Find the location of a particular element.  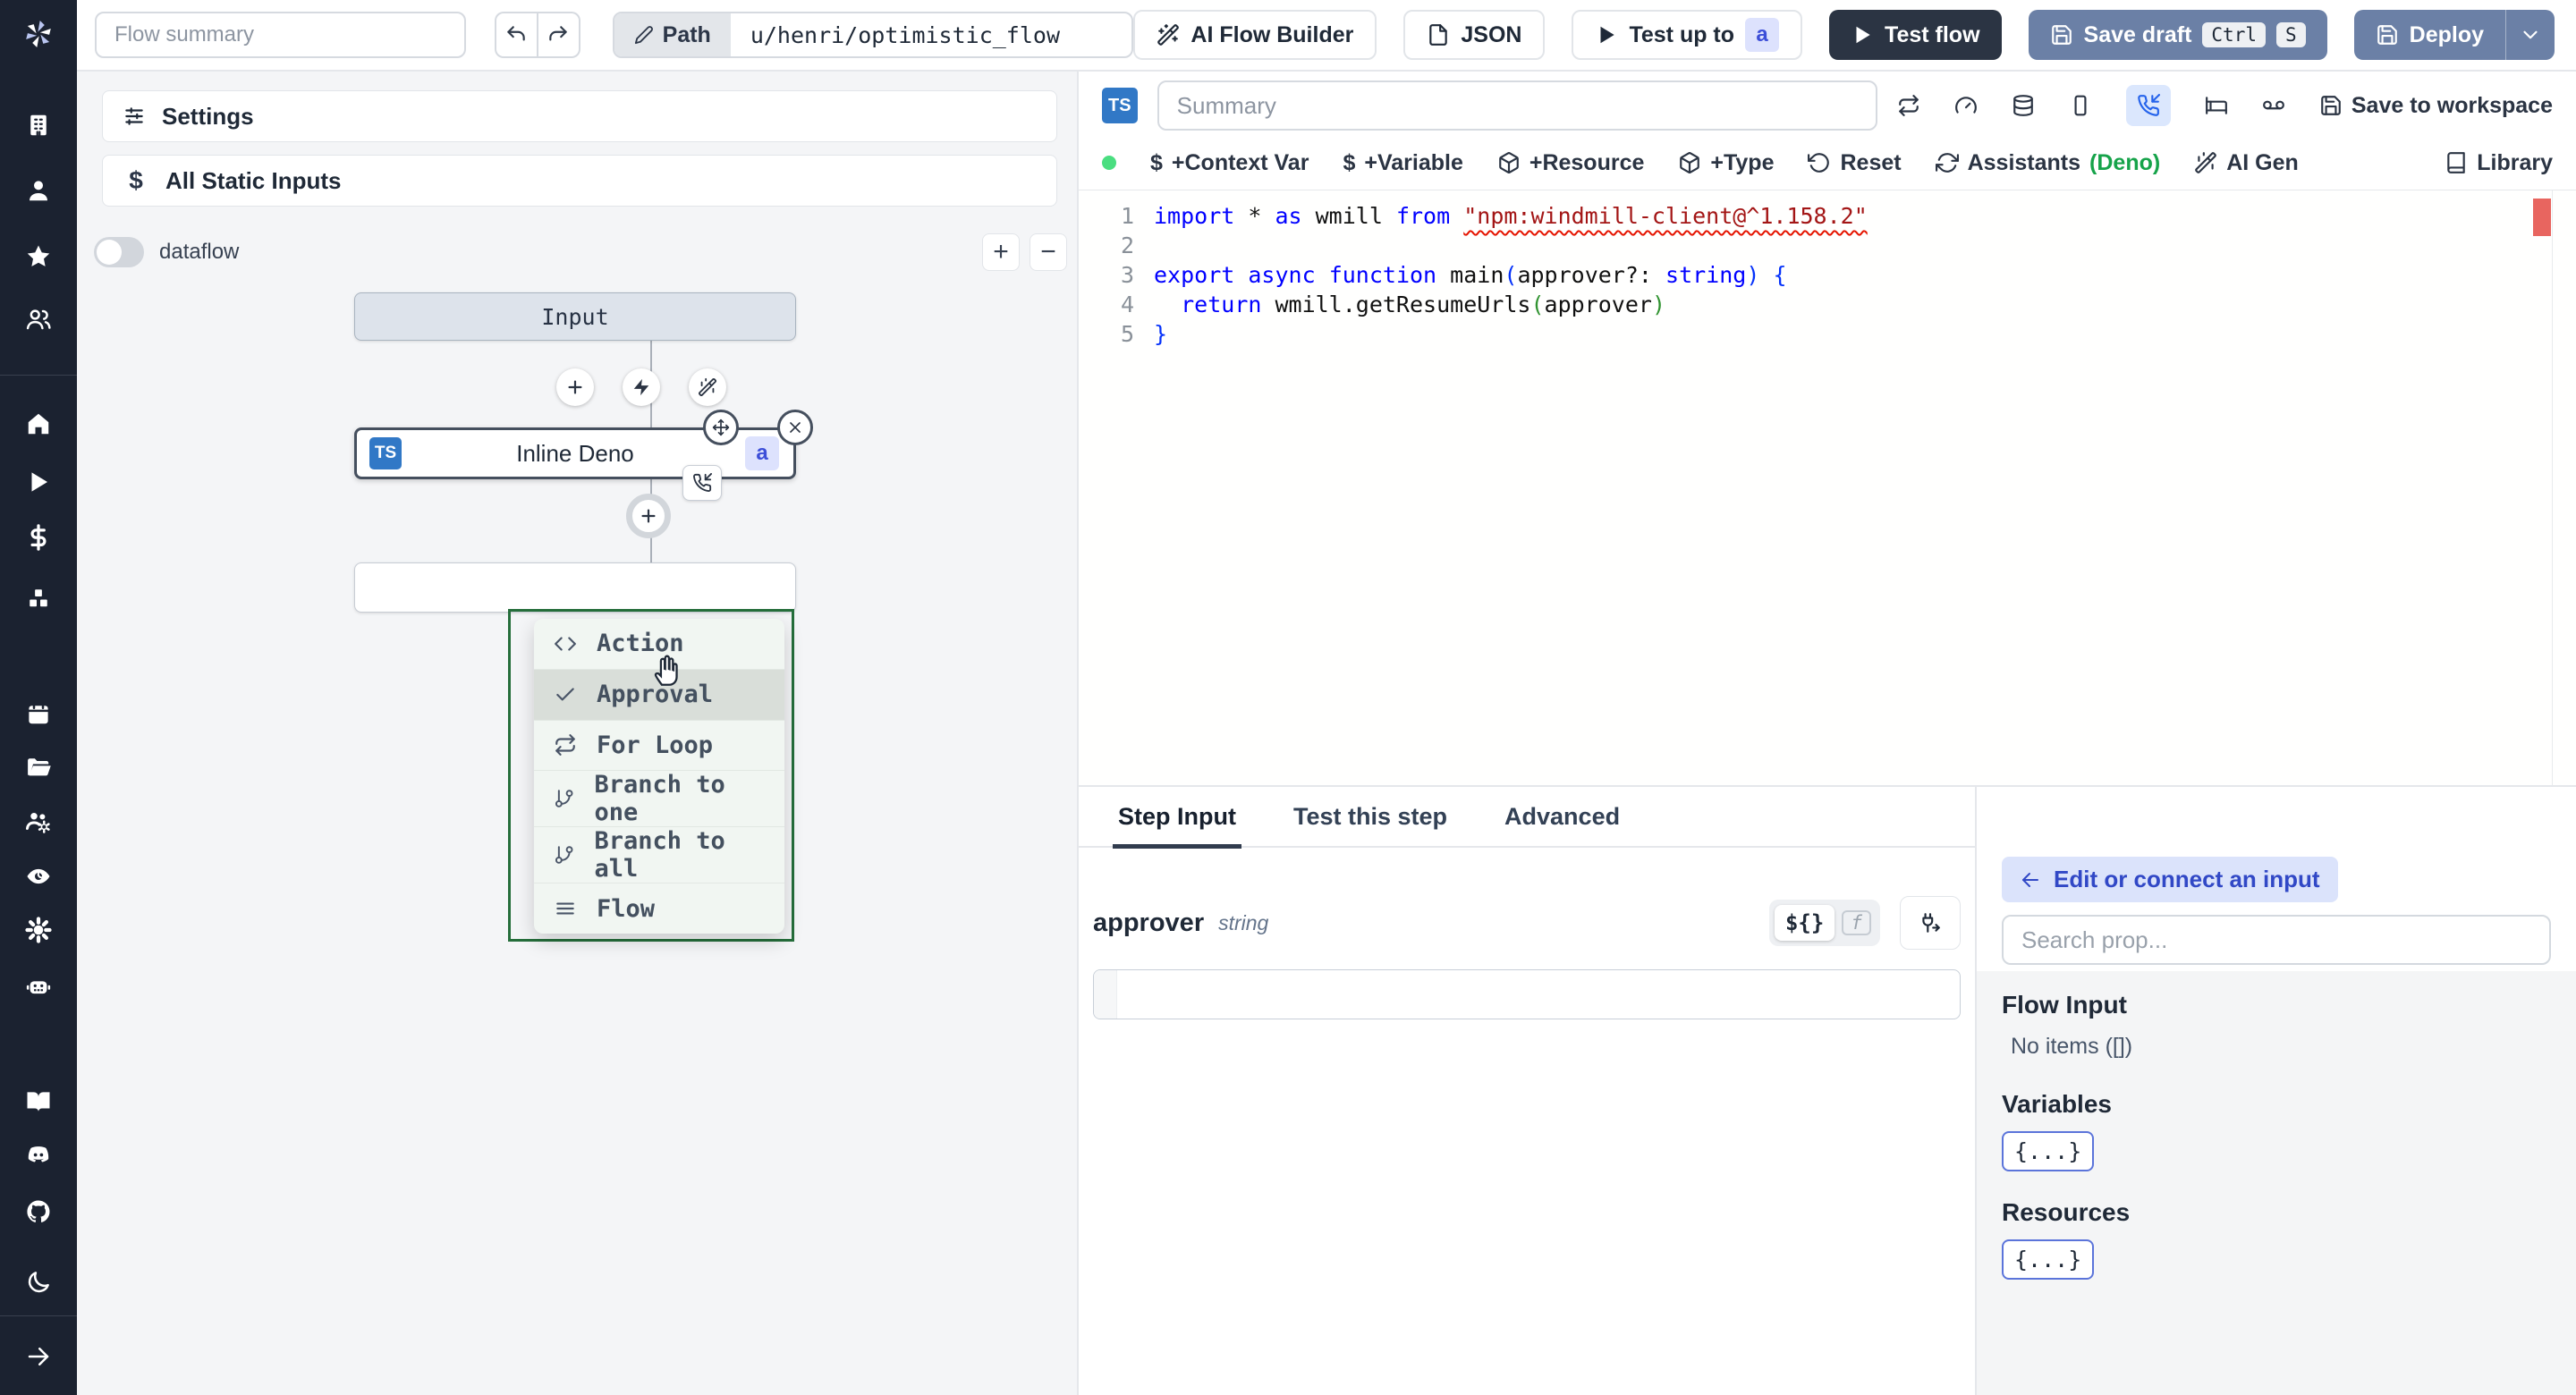

flow-settings-button: Settings is located at coordinates (579, 116).